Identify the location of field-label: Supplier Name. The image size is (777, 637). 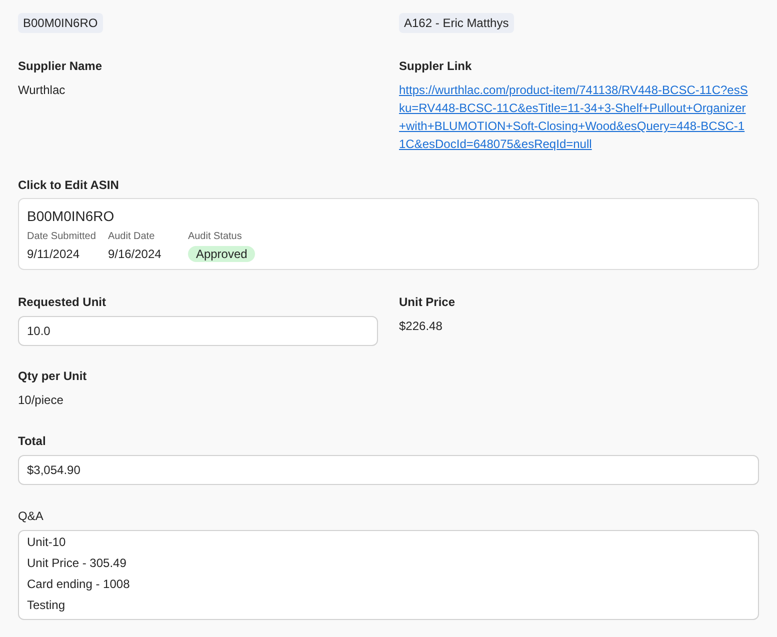
(61, 66).